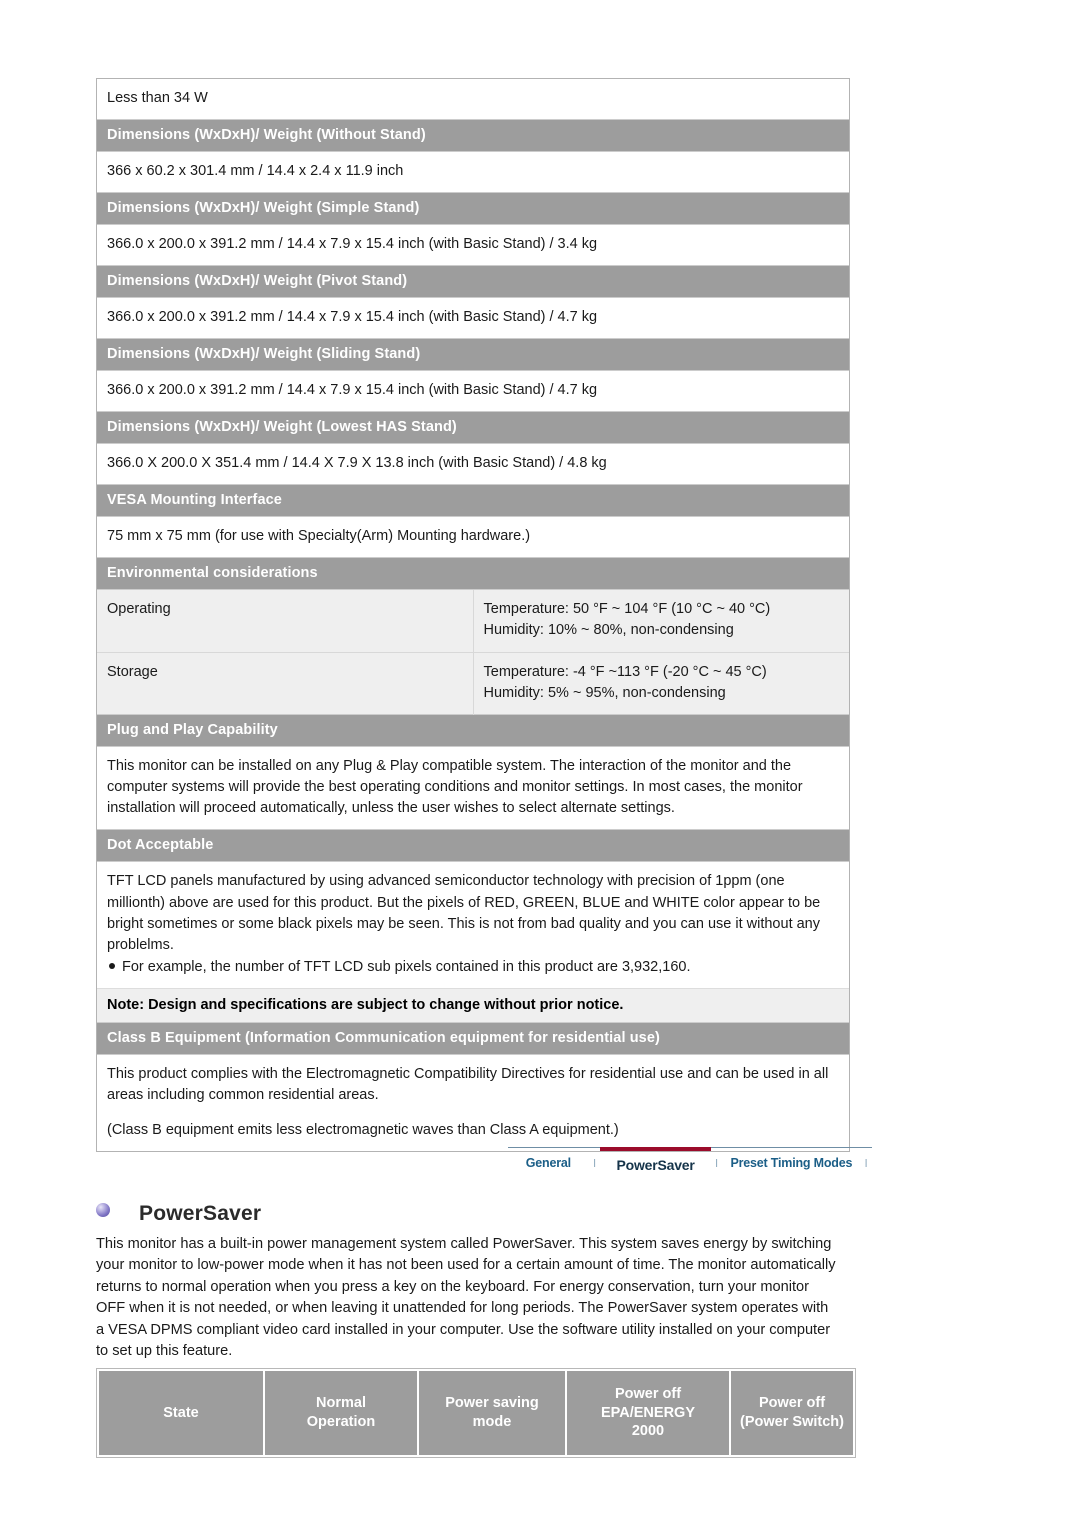 The width and height of the screenshot is (1080, 1528). I want to click on table-row: Plug and Play Capability, so click(473, 731).